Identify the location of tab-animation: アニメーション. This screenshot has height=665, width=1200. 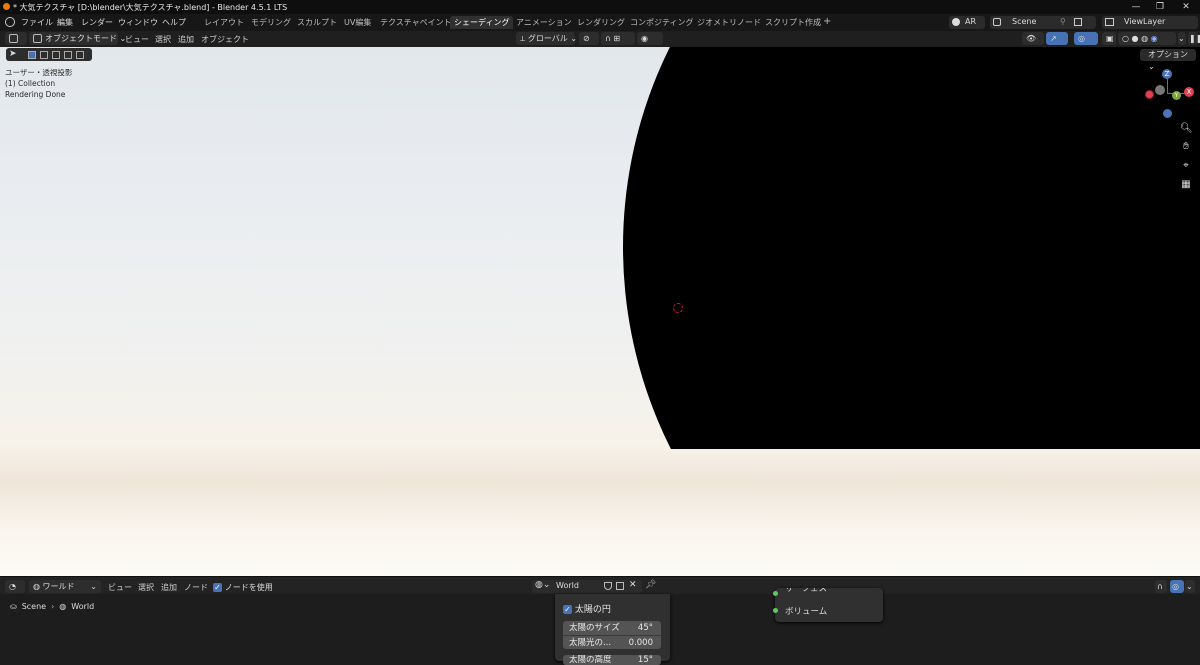
(544, 22).